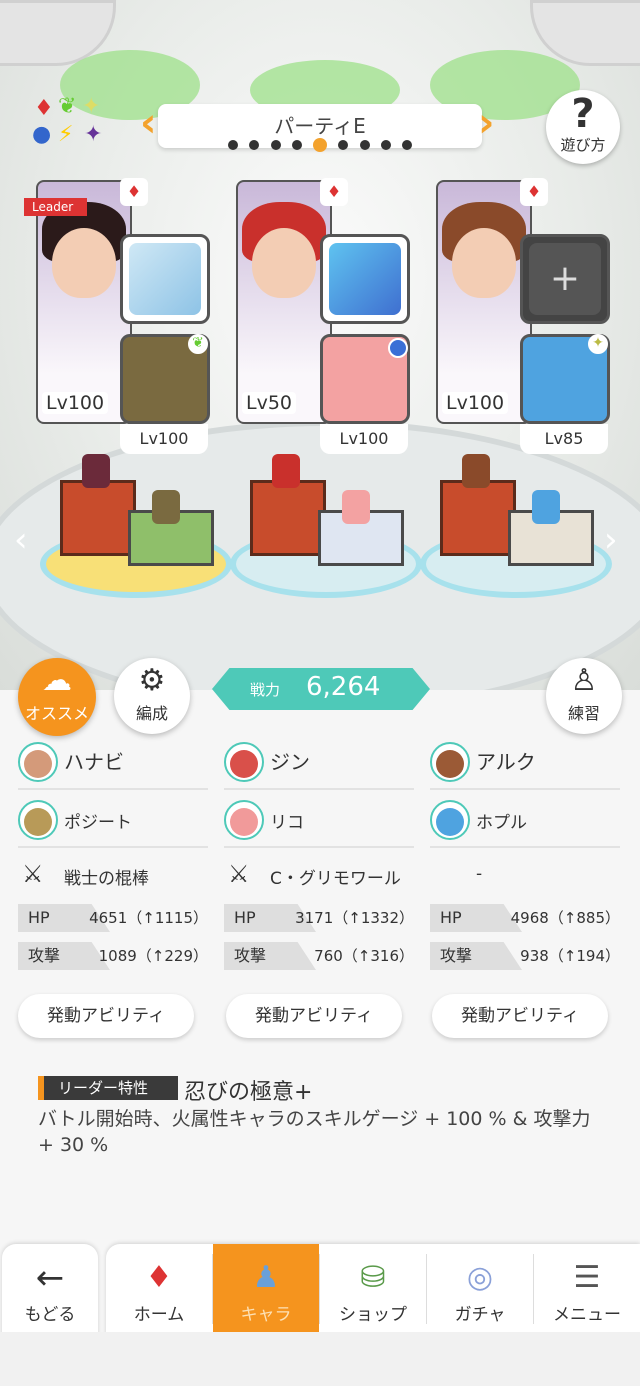 This screenshot has width=640, height=1386. I want to click on sub-character-name: リコ, so click(287, 823).